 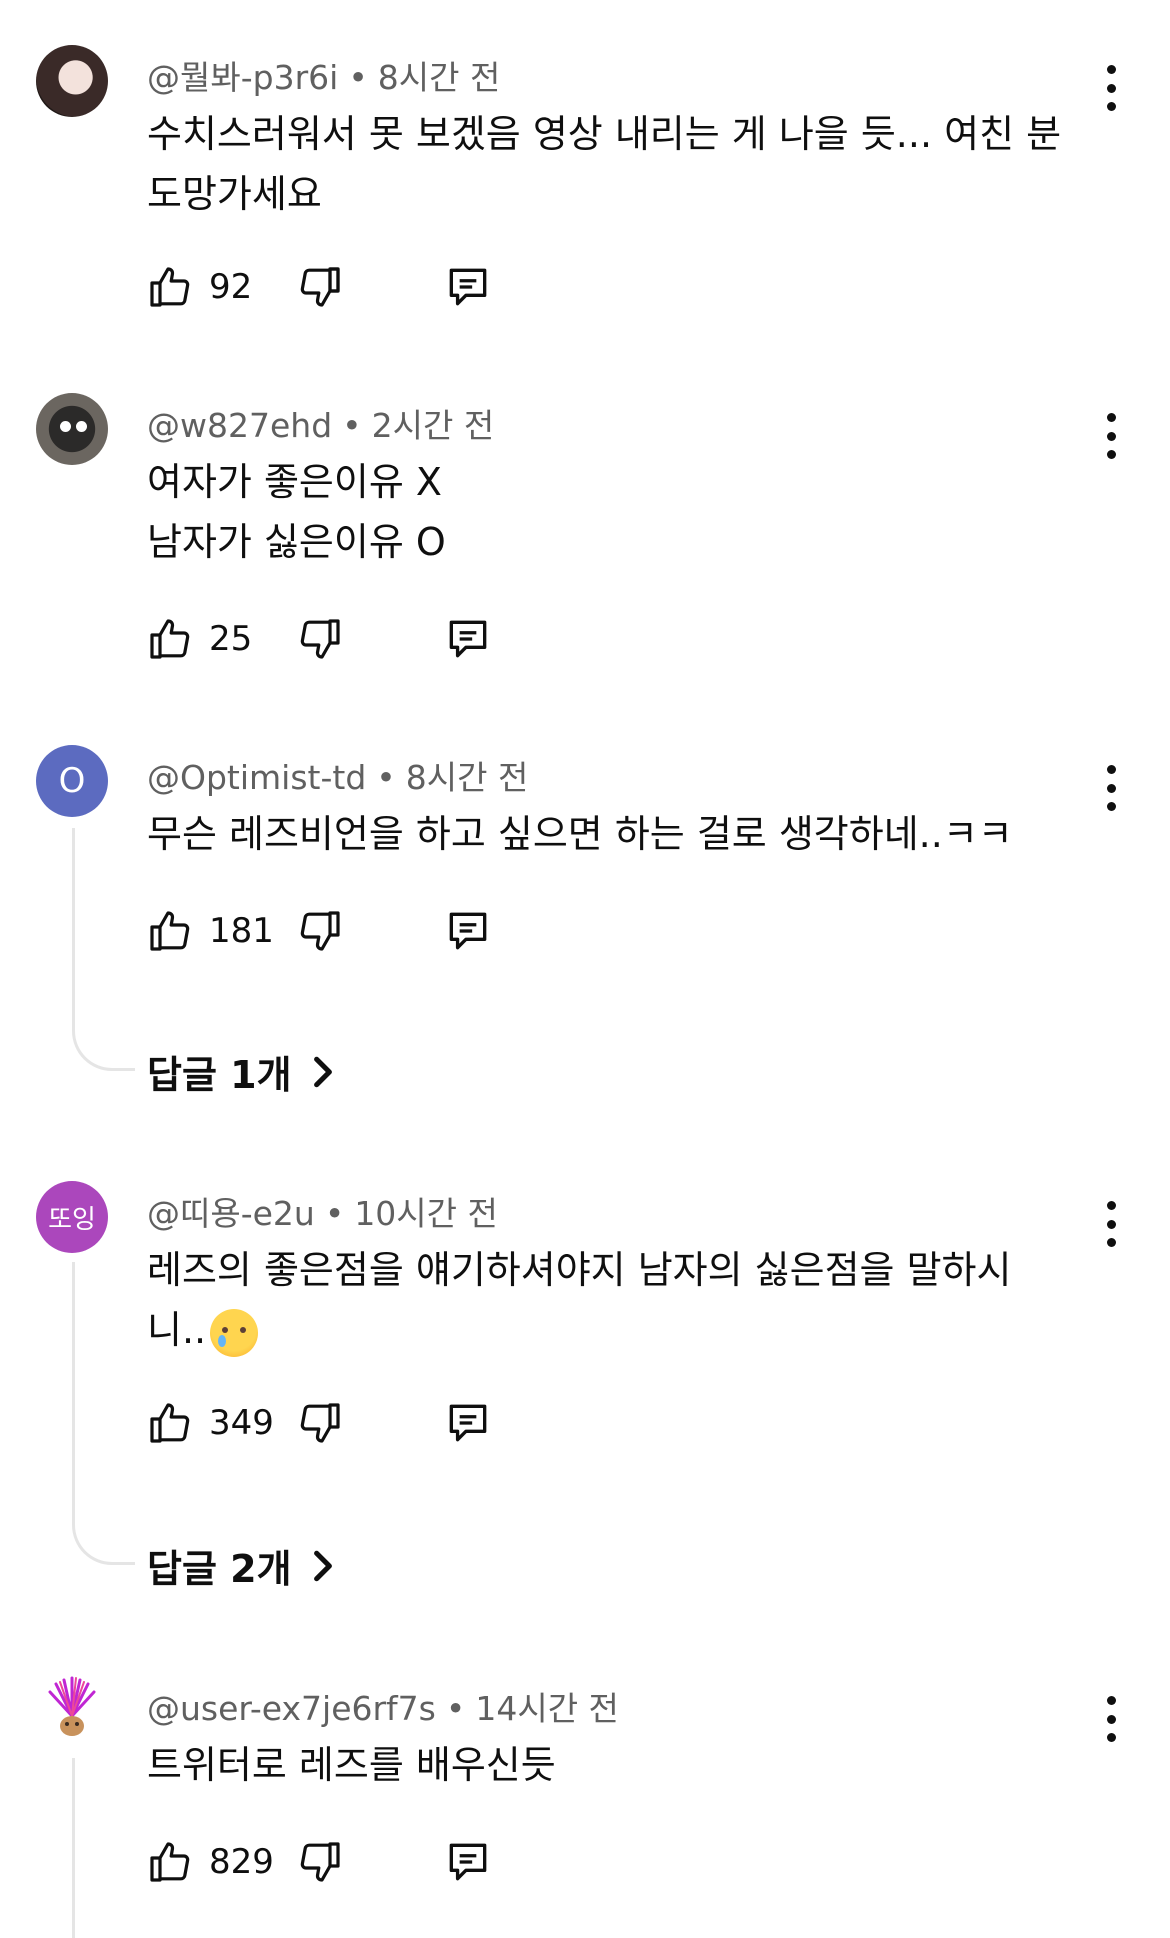 What do you see at coordinates (351, 1765) in the screenshot?
I see `comment-text: 트위터로 레즈를 배우신듯` at bounding box center [351, 1765].